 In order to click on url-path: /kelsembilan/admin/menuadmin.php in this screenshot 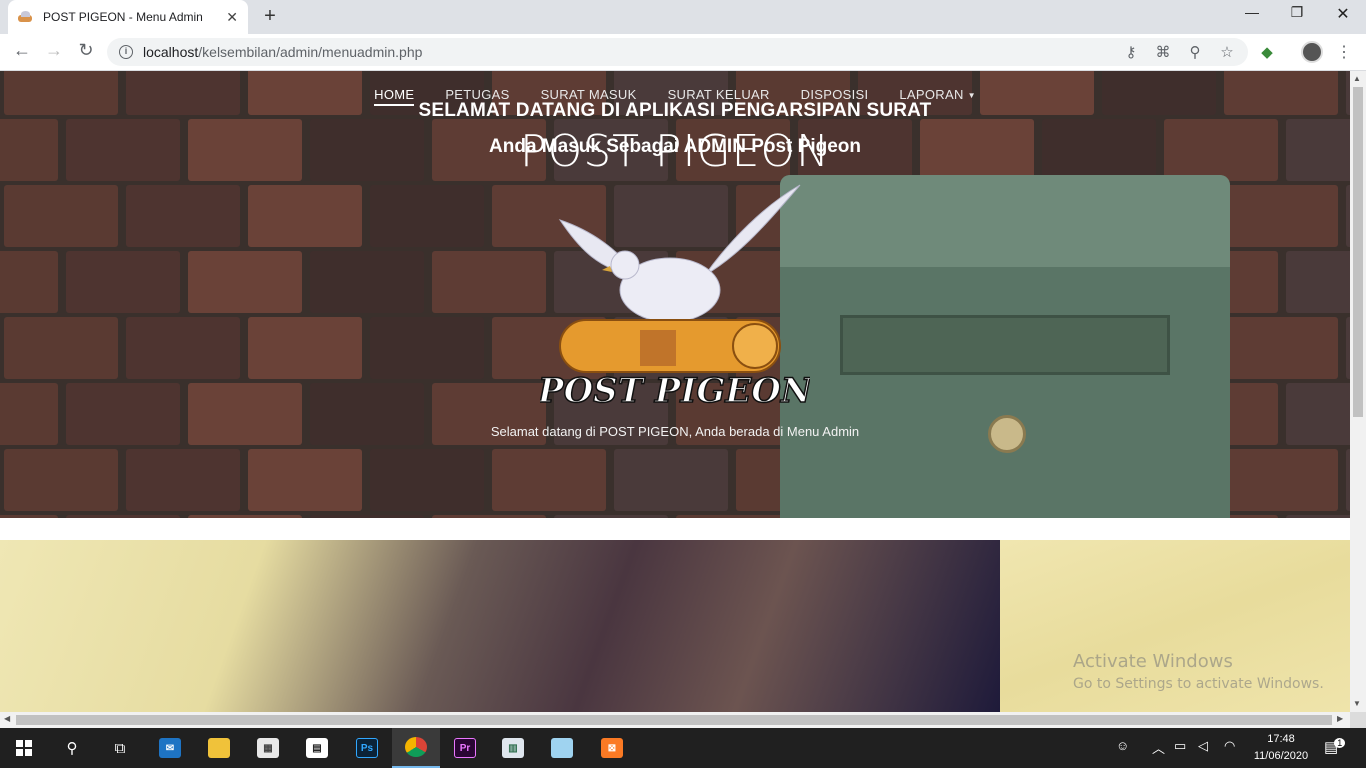, I will do `click(310, 52)`.